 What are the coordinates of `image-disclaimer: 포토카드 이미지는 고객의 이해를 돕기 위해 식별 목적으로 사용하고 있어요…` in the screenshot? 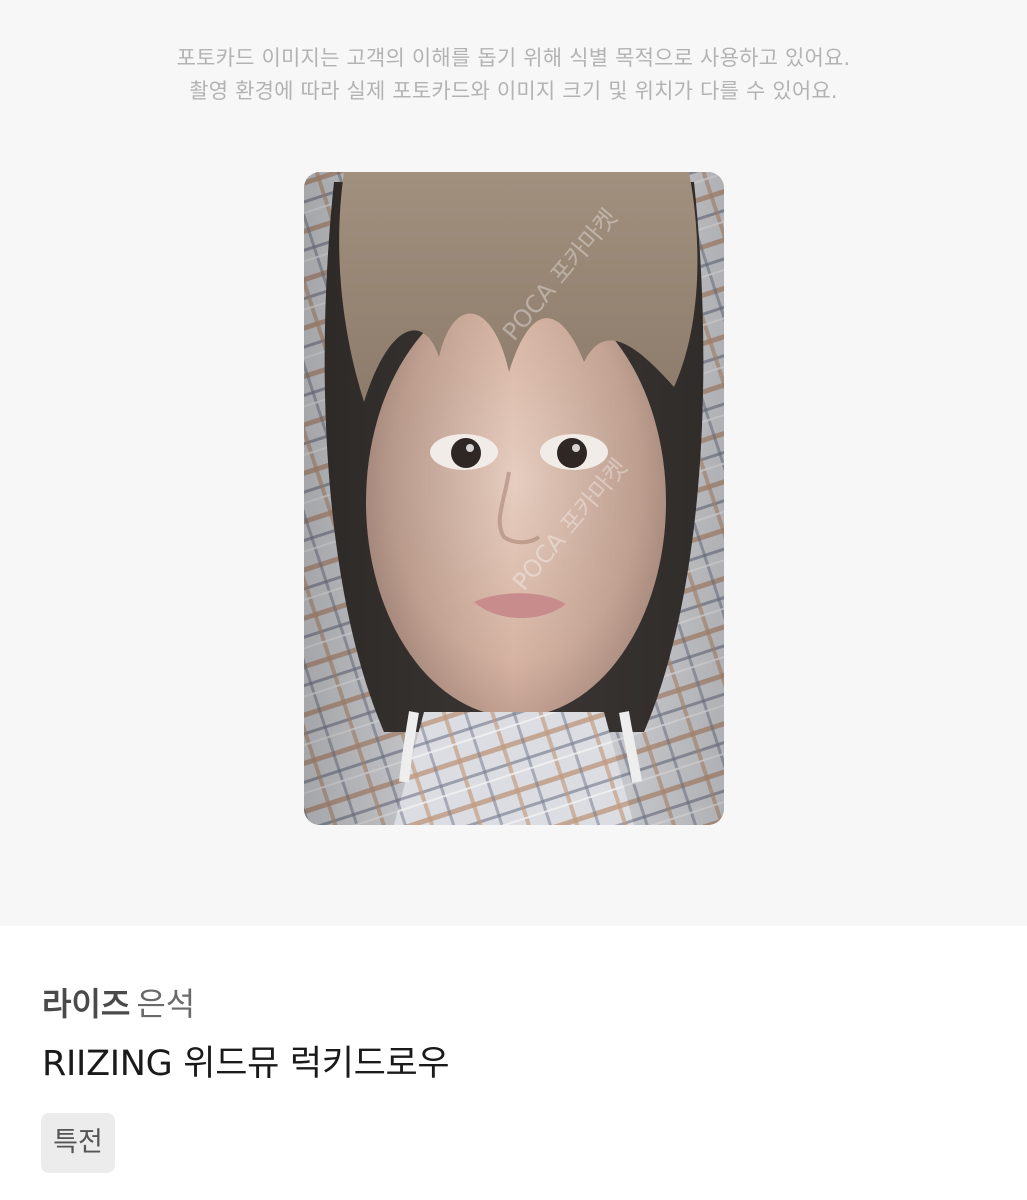 It's located at (513, 75).